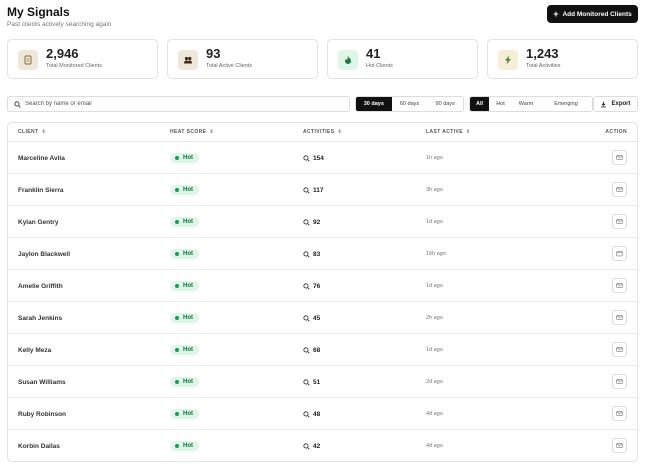  What do you see at coordinates (445, 104) in the screenshot?
I see `filter-90-days: 90 days` at bounding box center [445, 104].